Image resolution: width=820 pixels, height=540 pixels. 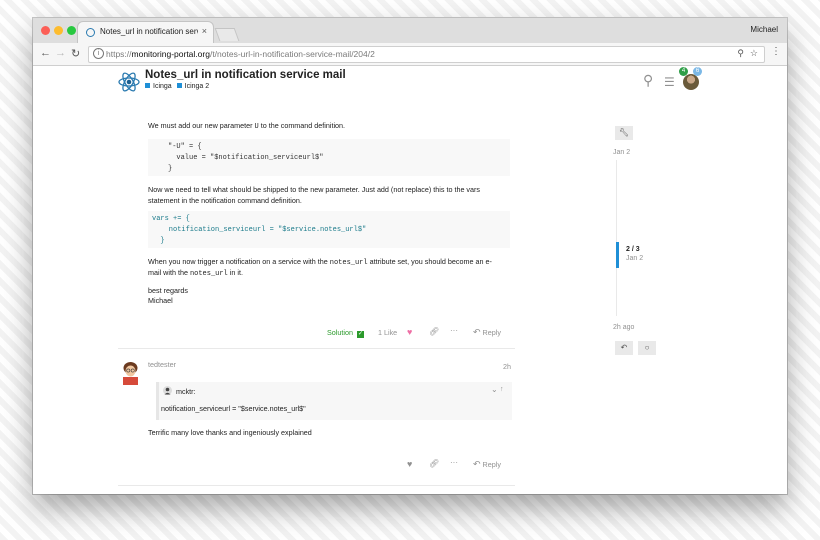 What do you see at coordinates (197, 86) in the screenshot?
I see `category-icinga-2: Icinga 2` at bounding box center [197, 86].